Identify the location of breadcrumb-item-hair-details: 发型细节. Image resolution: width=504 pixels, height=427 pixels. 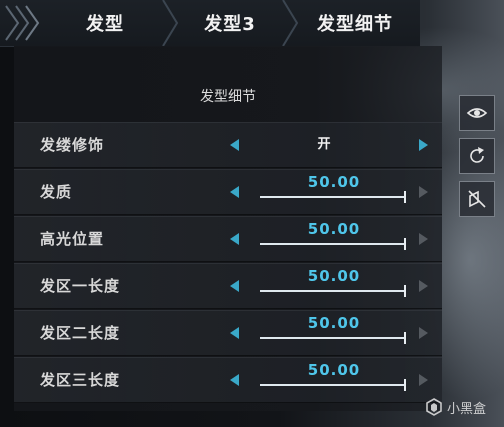
(355, 23).